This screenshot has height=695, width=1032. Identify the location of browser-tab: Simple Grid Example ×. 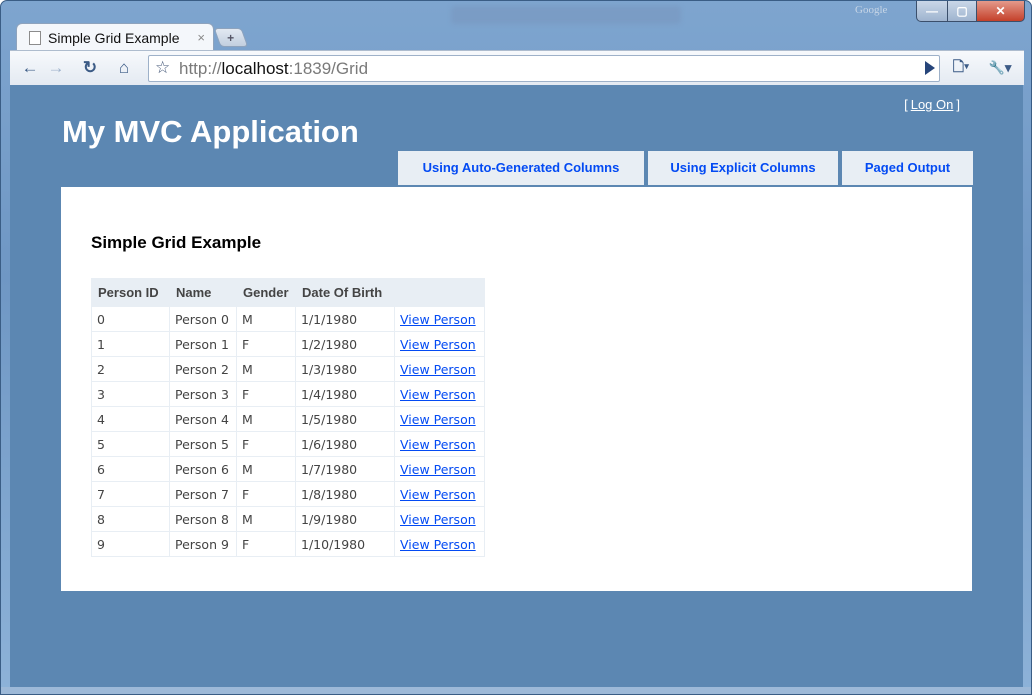
(115, 37).